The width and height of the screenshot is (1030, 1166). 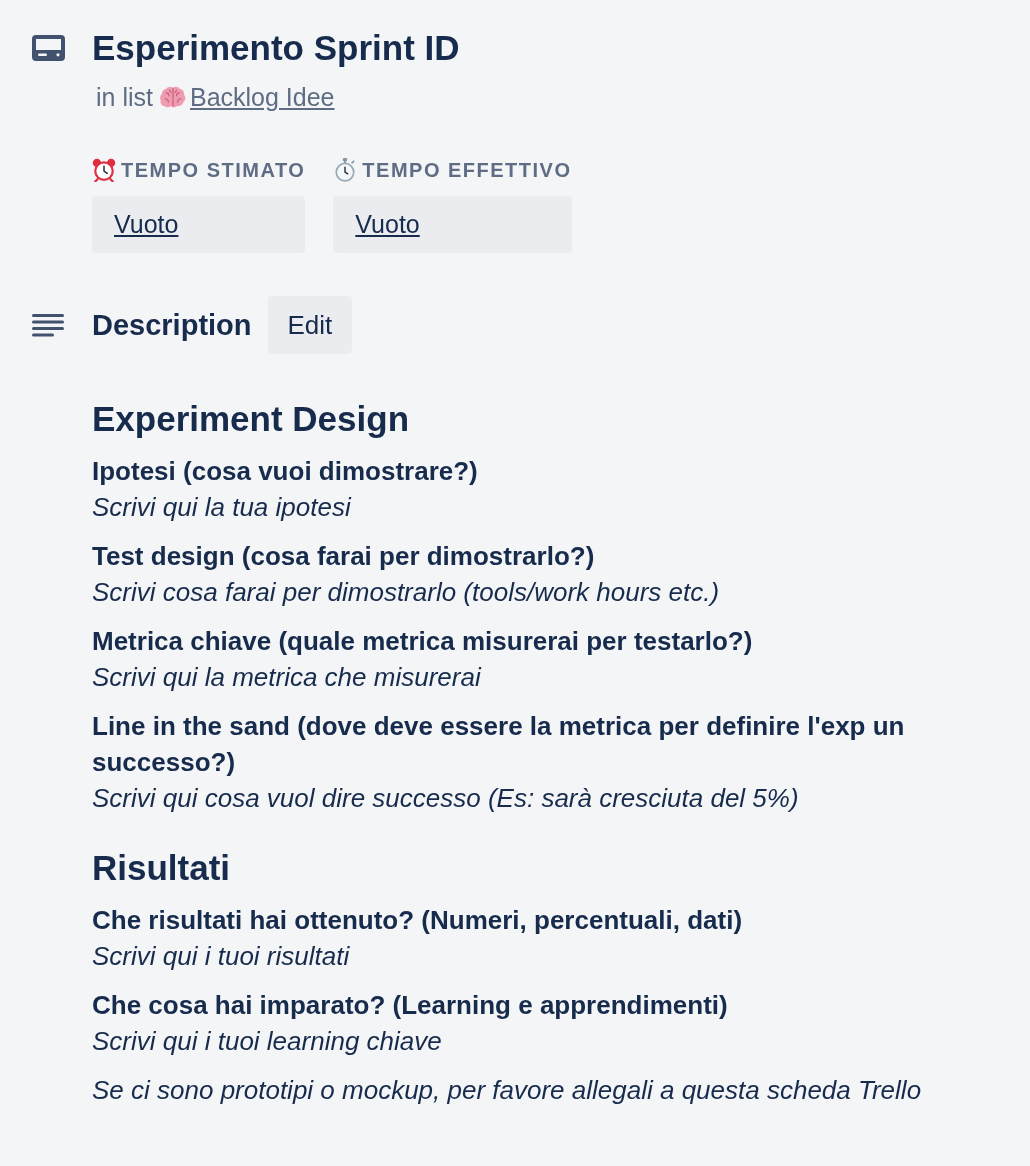 I want to click on answer-text: Scrivi qui cosa vuol dire successo (Es: sarà cresciuta del 5%), so click(x=446, y=798).